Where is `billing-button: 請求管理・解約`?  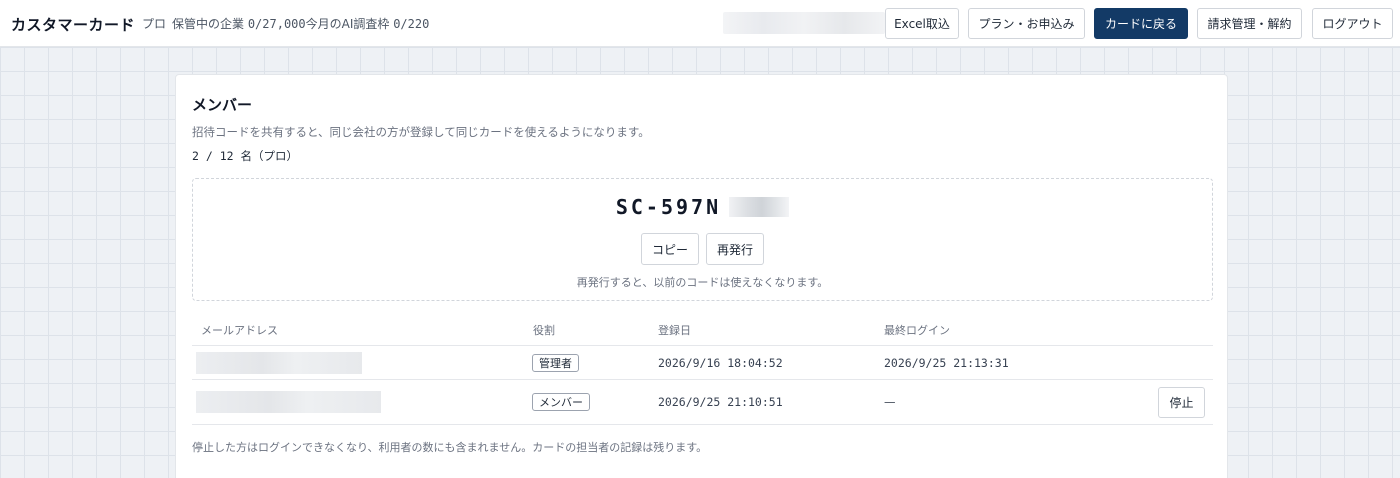
billing-button: 請求管理・解約 is located at coordinates (1249, 23).